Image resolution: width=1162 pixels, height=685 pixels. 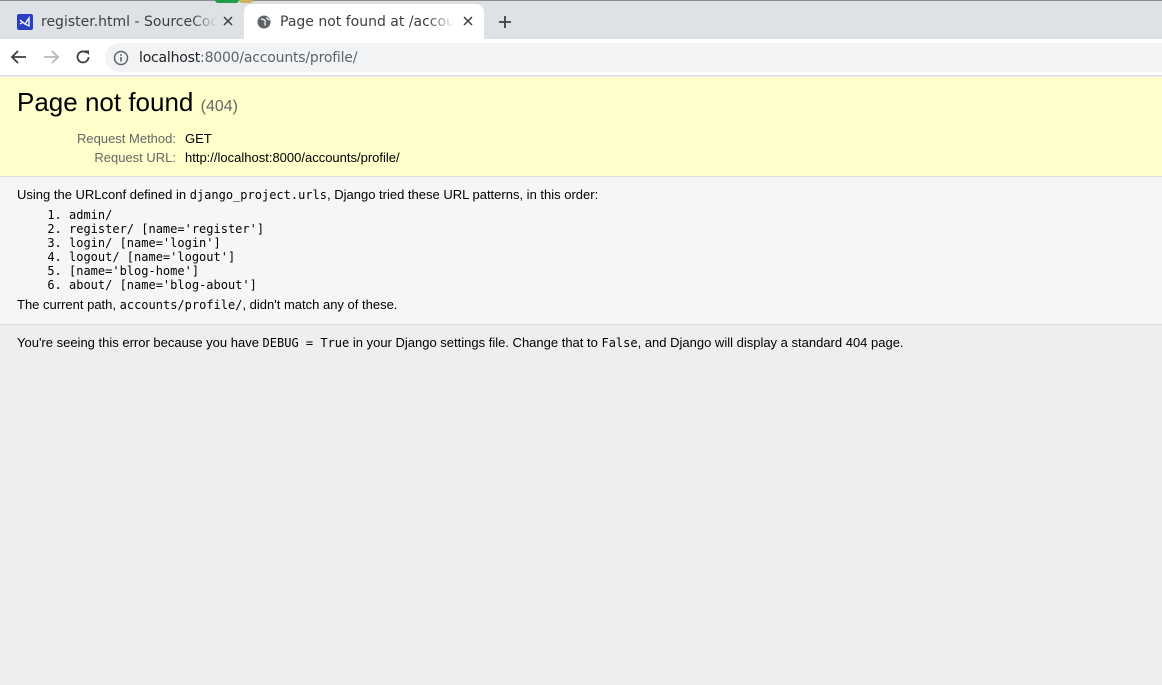 What do you see at coordinates (607, 215) in the screenshot?
I see `list-item: admin/` at bounding box center [607, 215].